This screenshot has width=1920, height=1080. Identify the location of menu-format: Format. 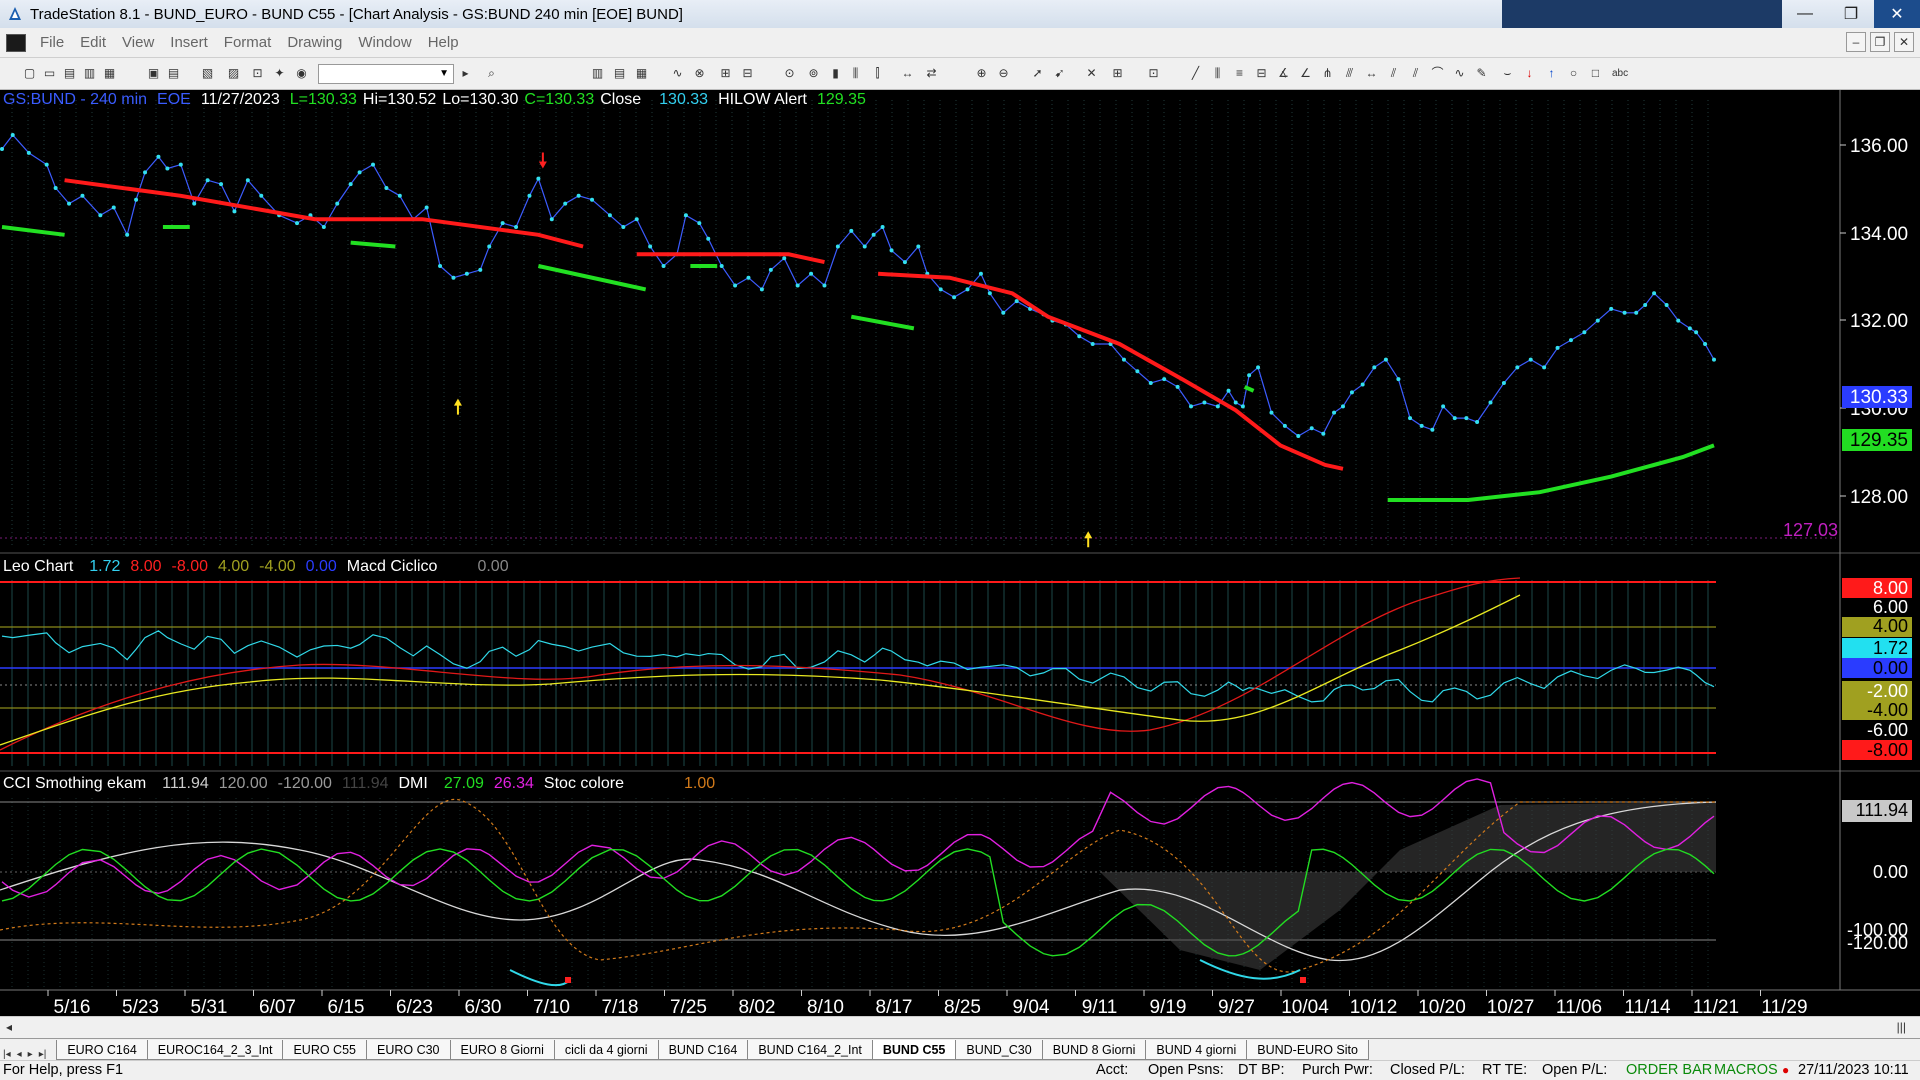
(248, 42).